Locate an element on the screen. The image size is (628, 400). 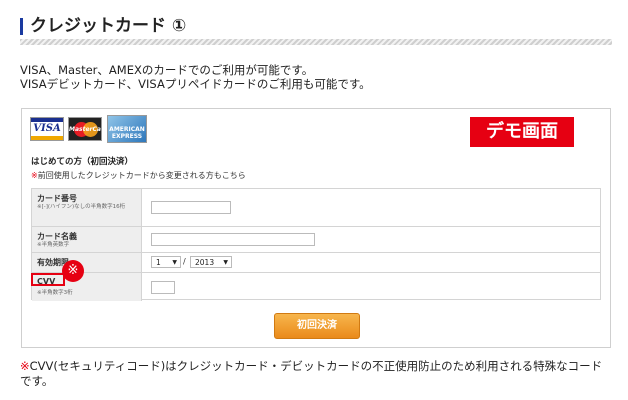
card-name-input is located at coordinates (233, 239).